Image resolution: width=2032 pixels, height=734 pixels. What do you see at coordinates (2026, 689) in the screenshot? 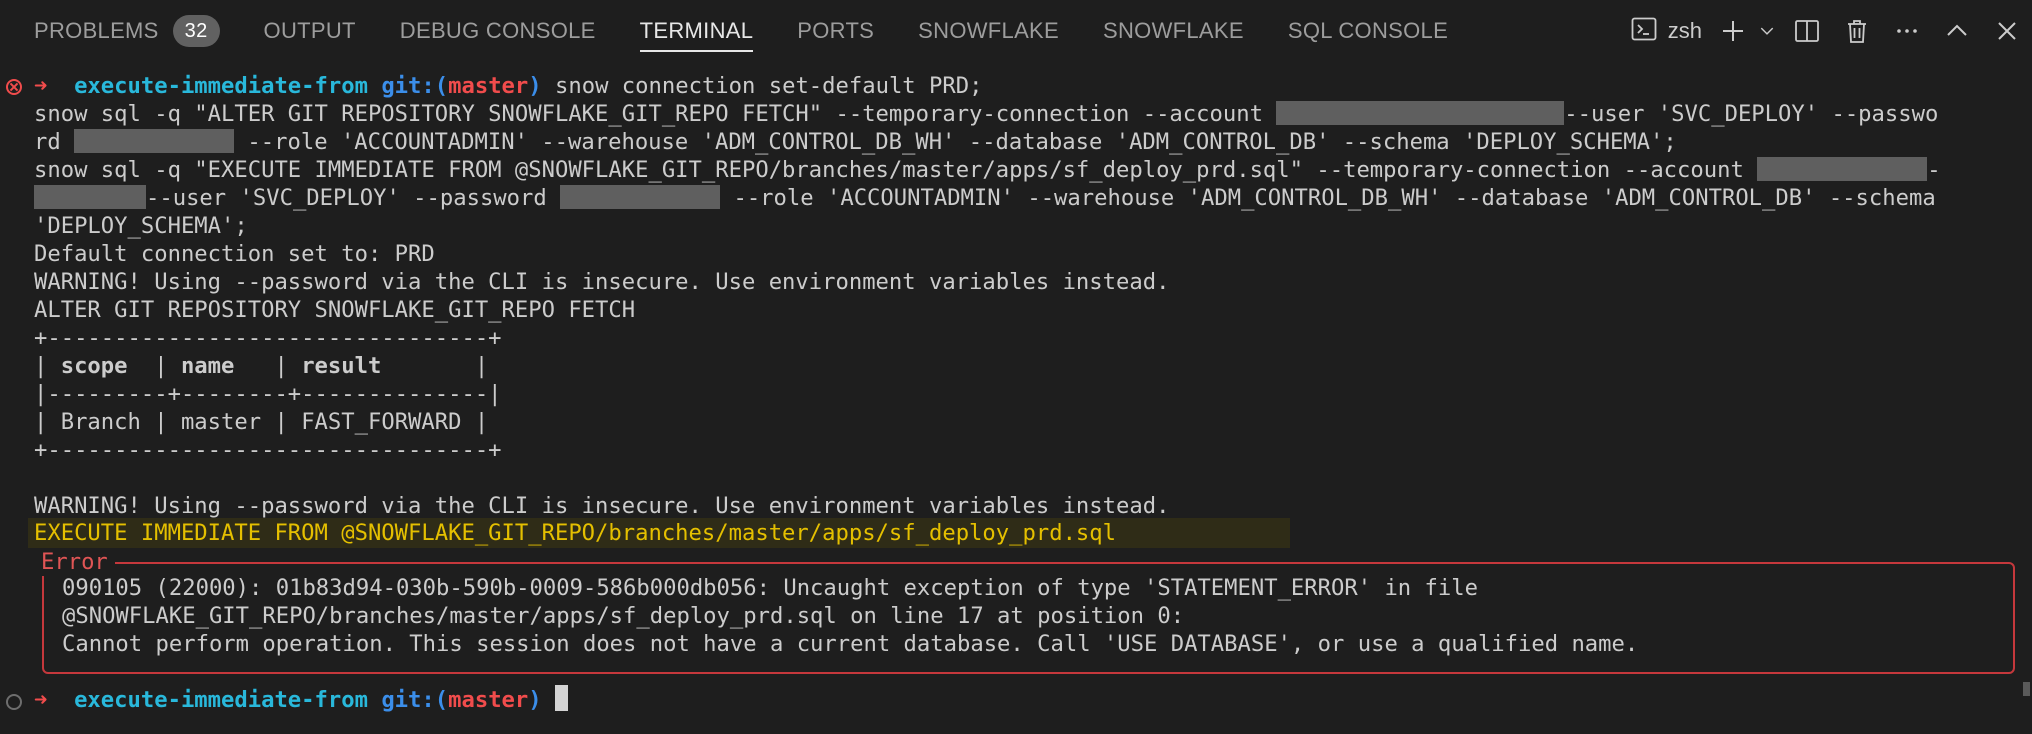
I see `scrollbar-thumb` at bounding box center [2026, 689].